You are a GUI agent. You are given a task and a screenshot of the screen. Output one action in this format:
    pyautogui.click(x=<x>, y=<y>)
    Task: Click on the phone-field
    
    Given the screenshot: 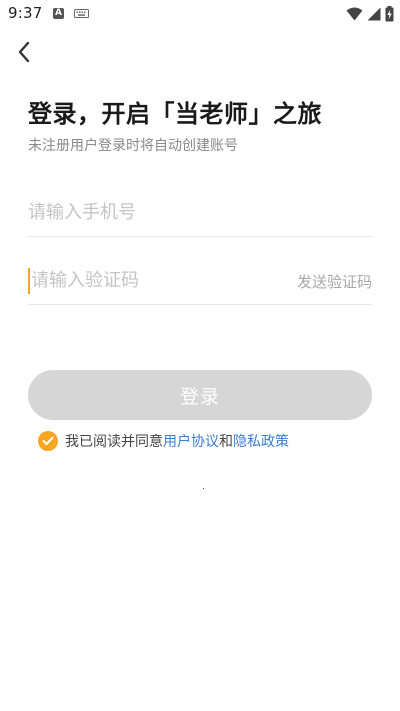 What is the action you would take?
    pyautogui.click(x=200, y=214)
    